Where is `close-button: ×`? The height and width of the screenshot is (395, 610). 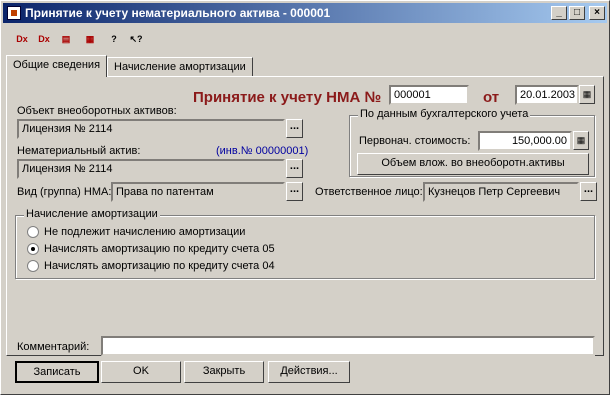
close-button: × is located at coordinates (597, 13).